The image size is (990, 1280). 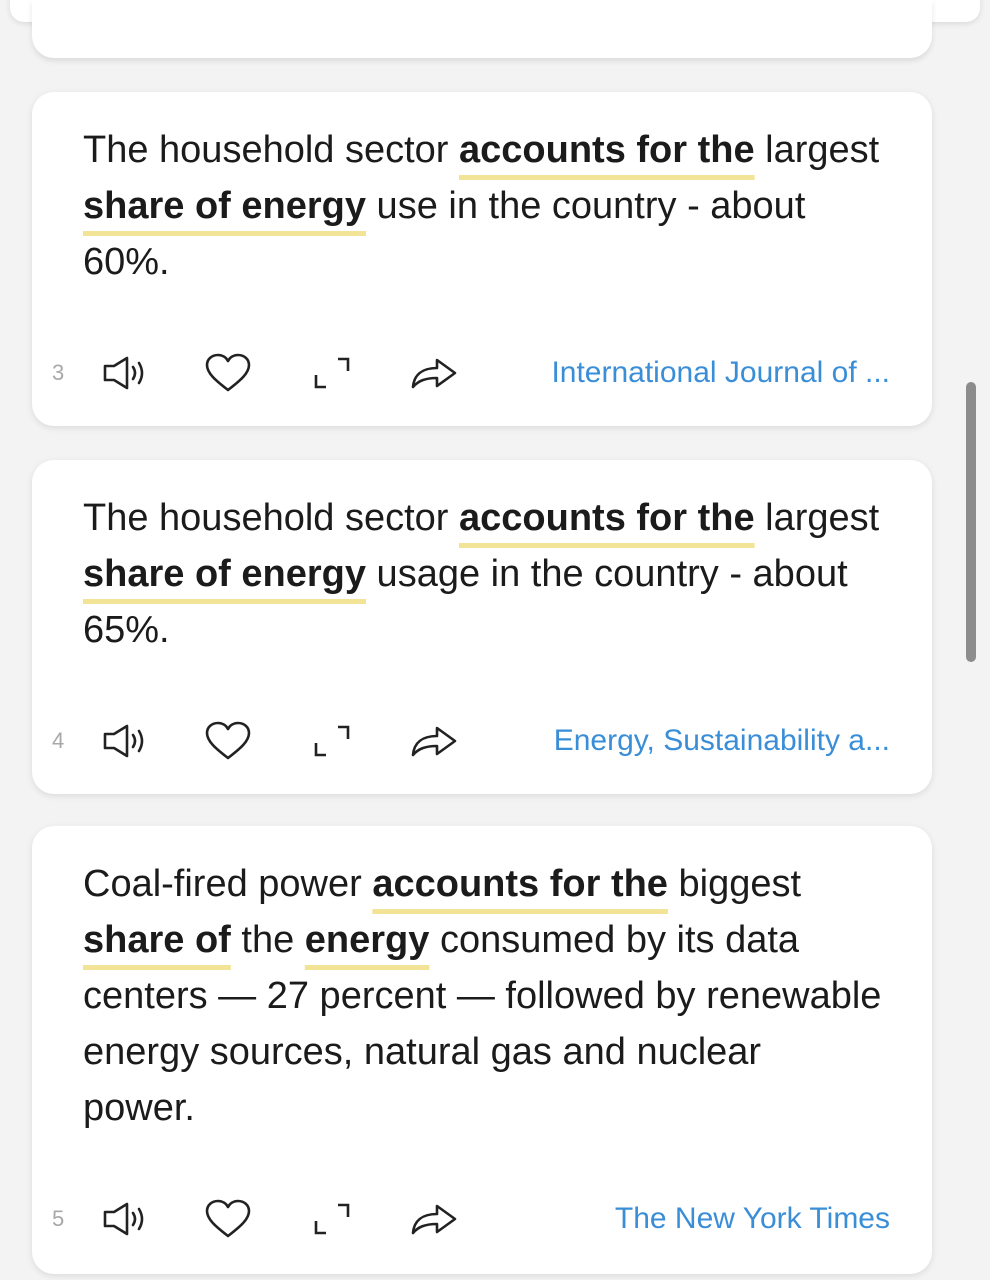 I want to click on highlighted-phrase: energy, so click(x=367, y=940).